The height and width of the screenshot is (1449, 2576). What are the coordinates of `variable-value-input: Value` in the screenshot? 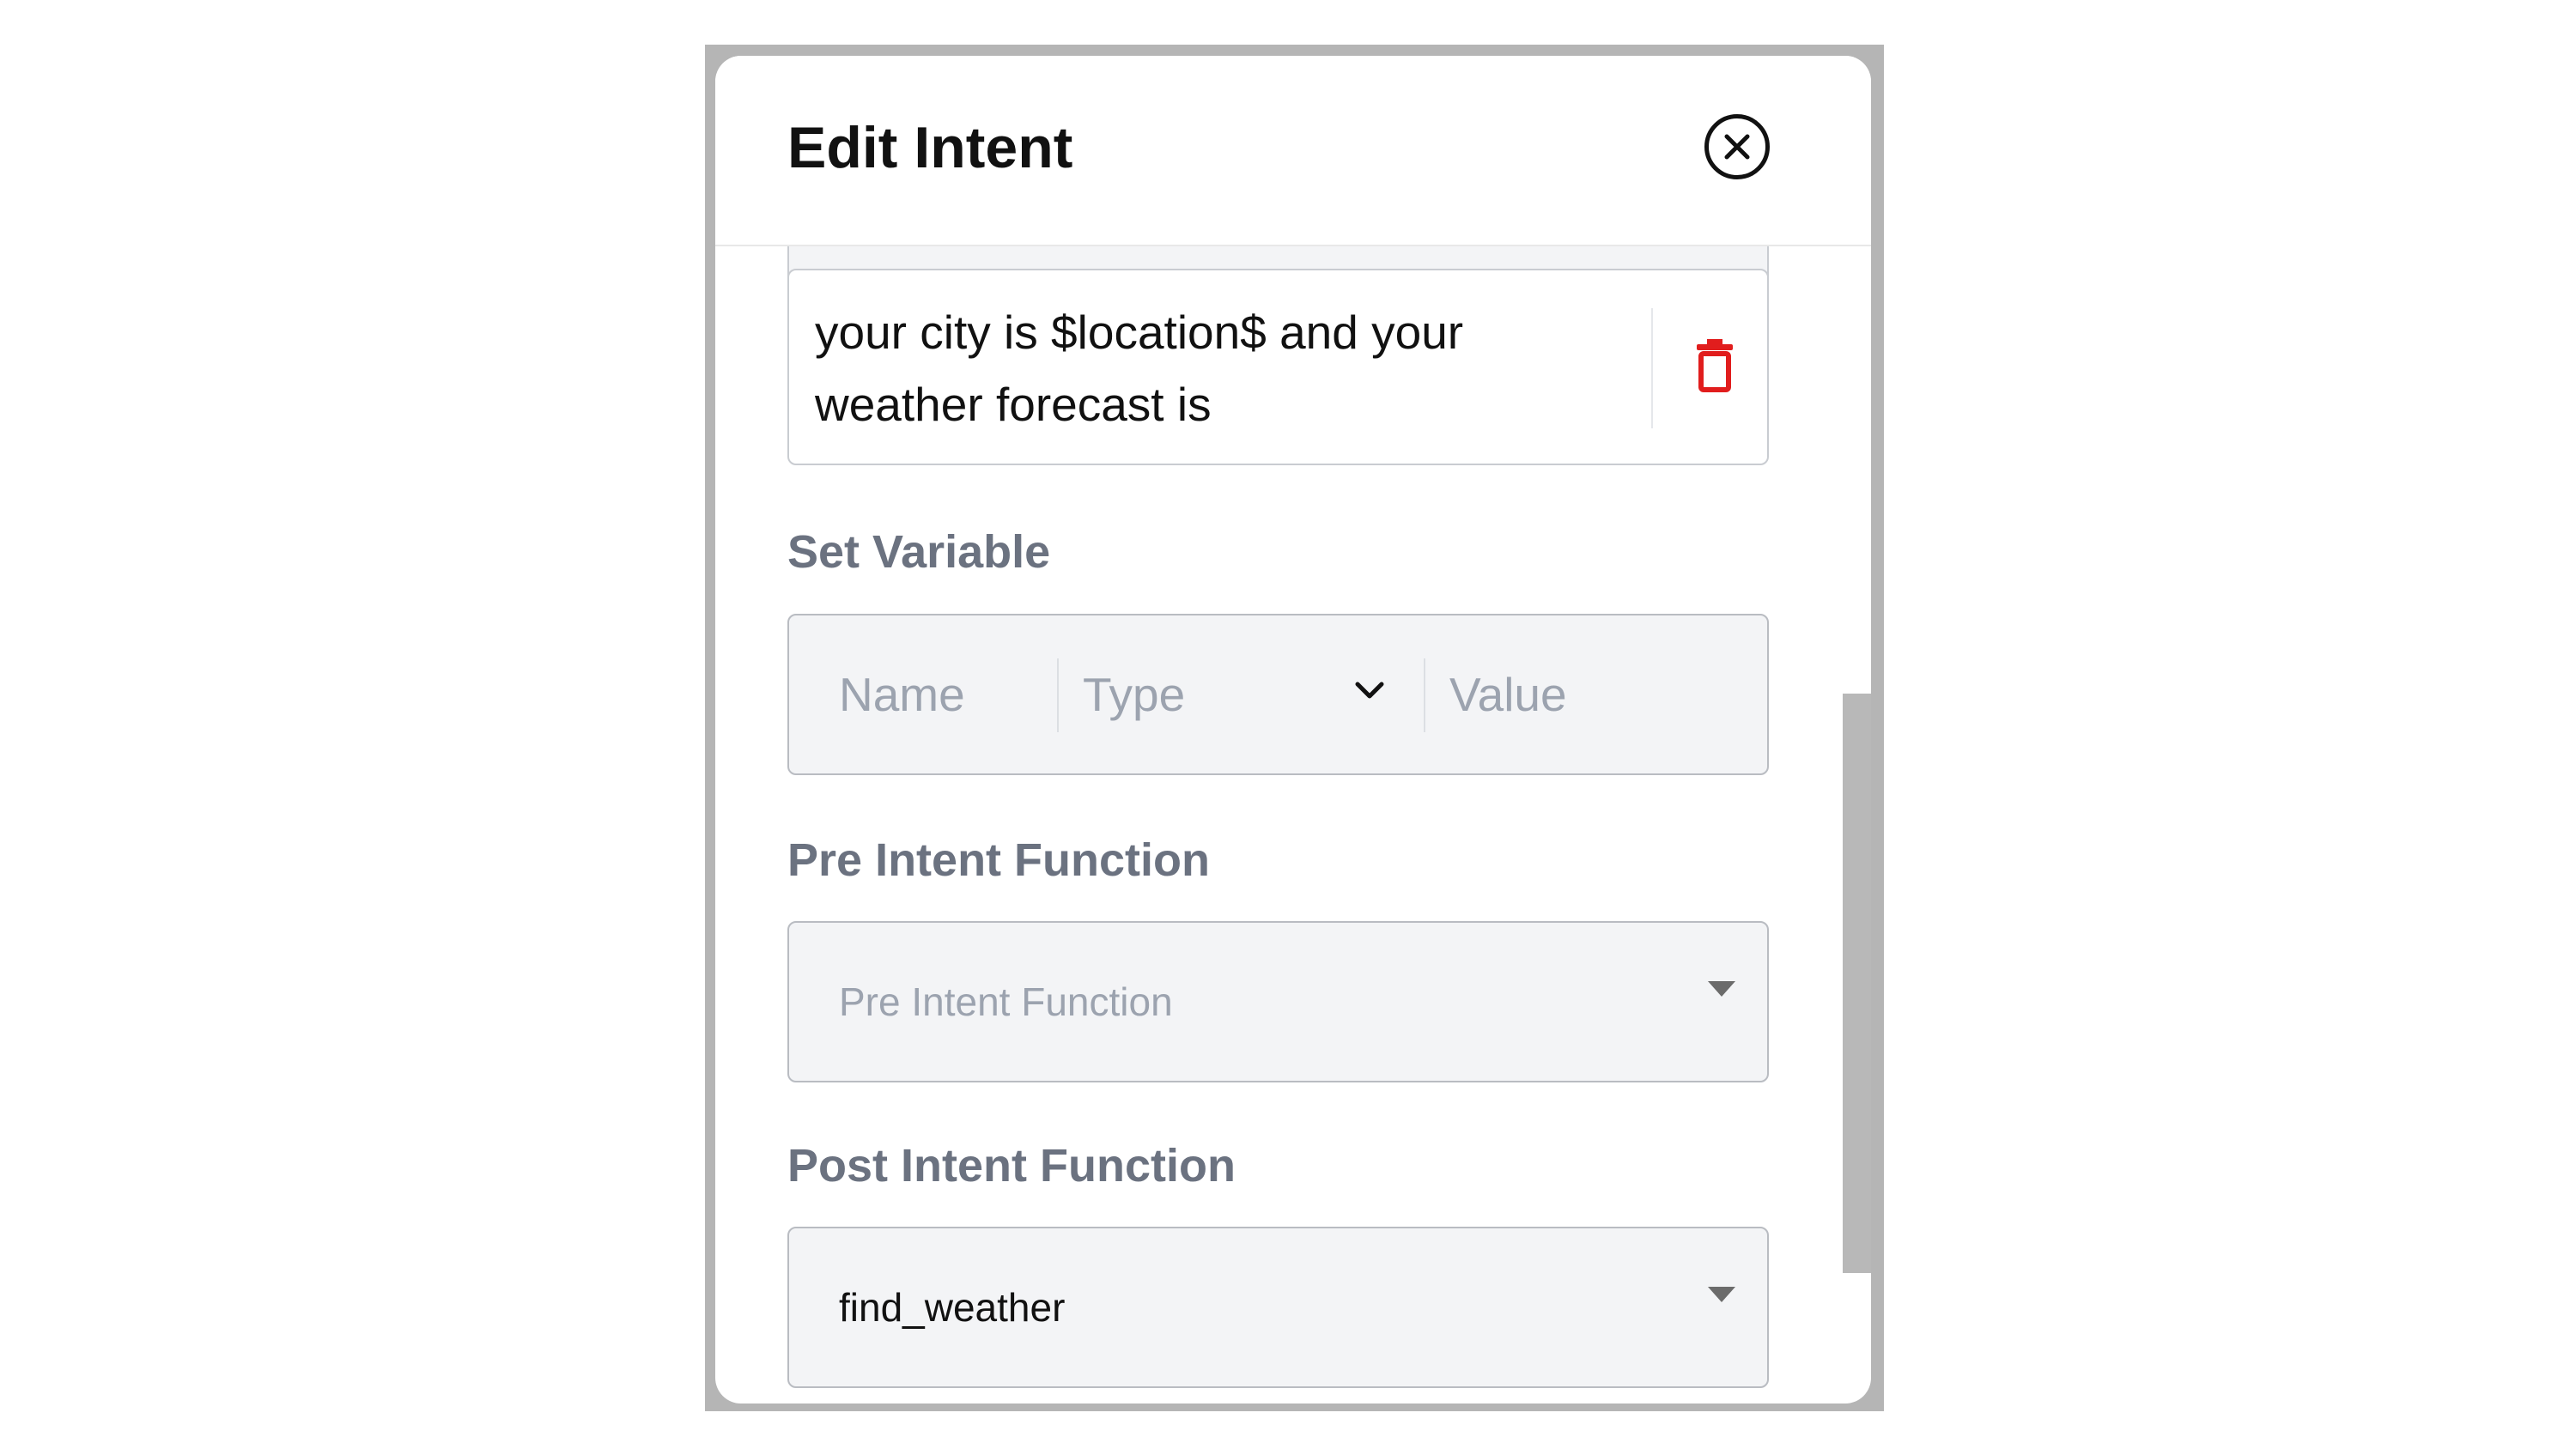 It's located at (1508, 694).